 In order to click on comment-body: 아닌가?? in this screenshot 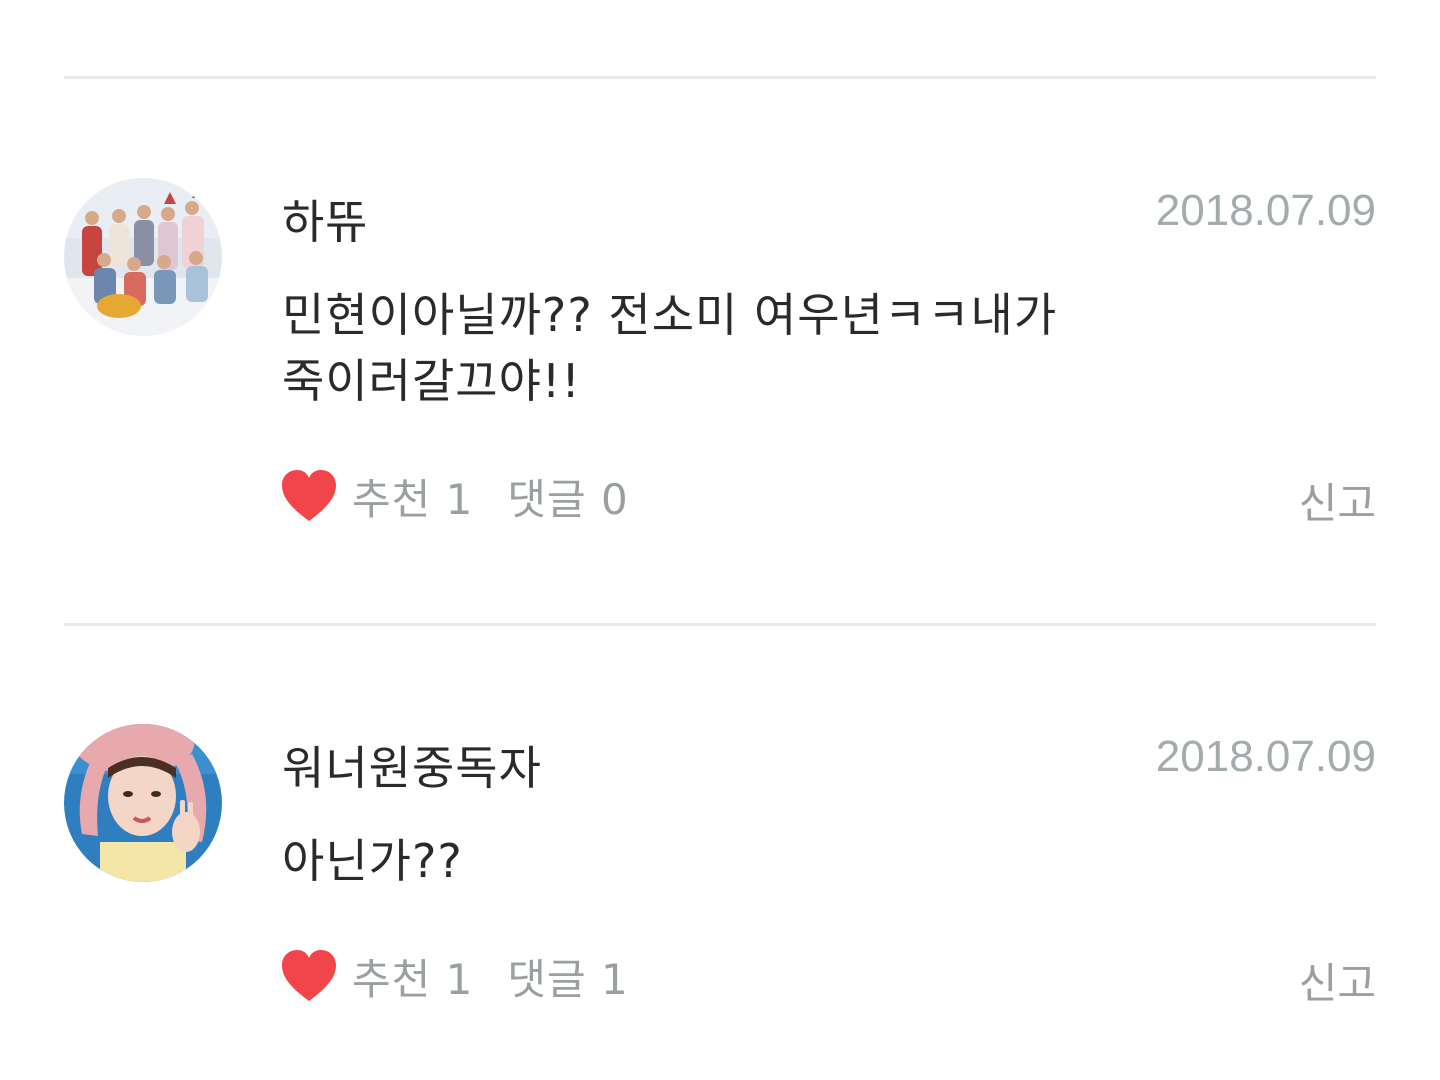, I will do `click(732, 861)`.